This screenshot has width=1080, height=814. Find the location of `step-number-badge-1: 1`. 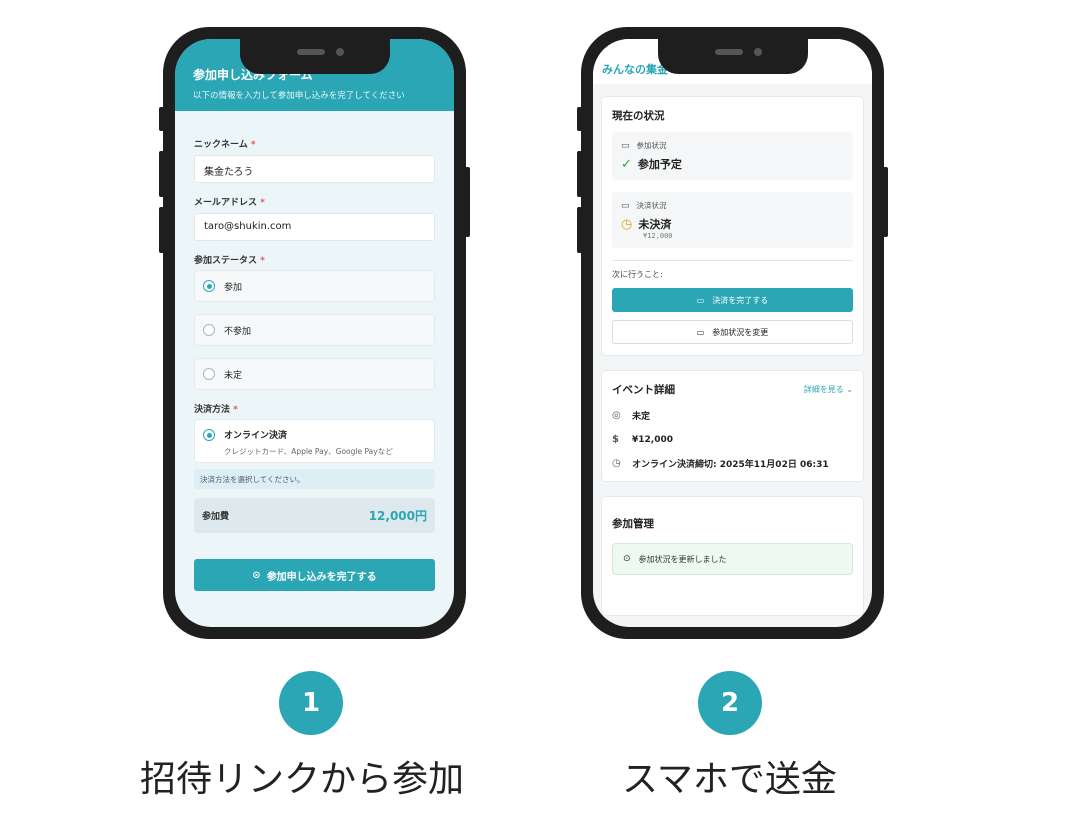

step-number-badge-1: 1 is located at coordinates (311, 703).